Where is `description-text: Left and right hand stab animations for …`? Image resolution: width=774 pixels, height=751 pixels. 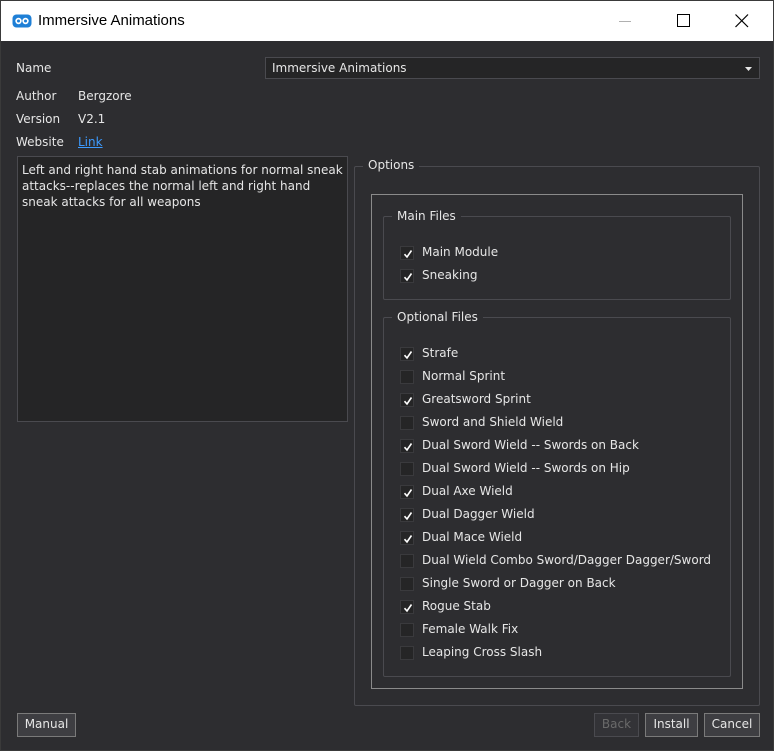 description-text: Left and right hand stab animations for … is located at coordinates (182, 186).